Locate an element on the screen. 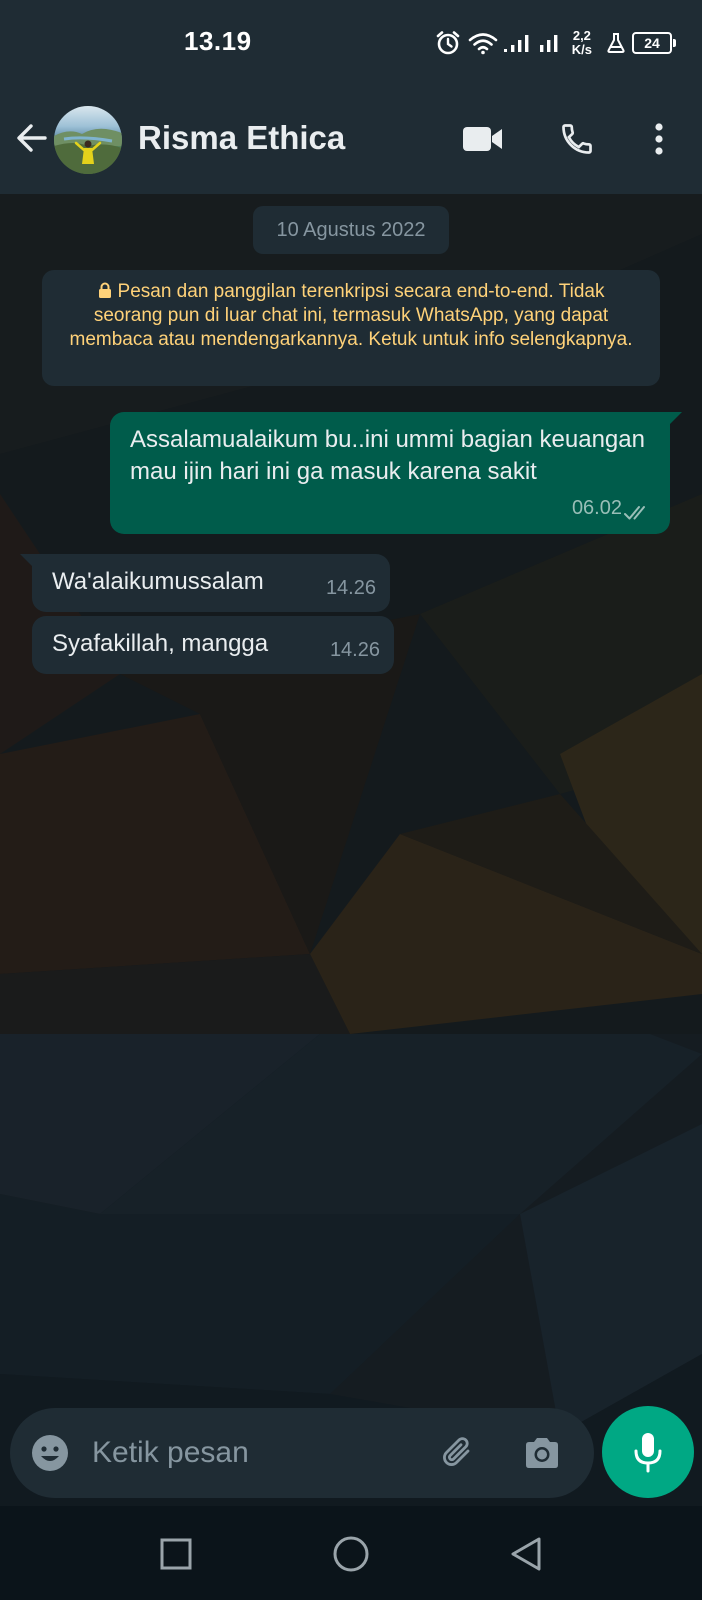  mic-icon is located at coordinates (648, 1453).